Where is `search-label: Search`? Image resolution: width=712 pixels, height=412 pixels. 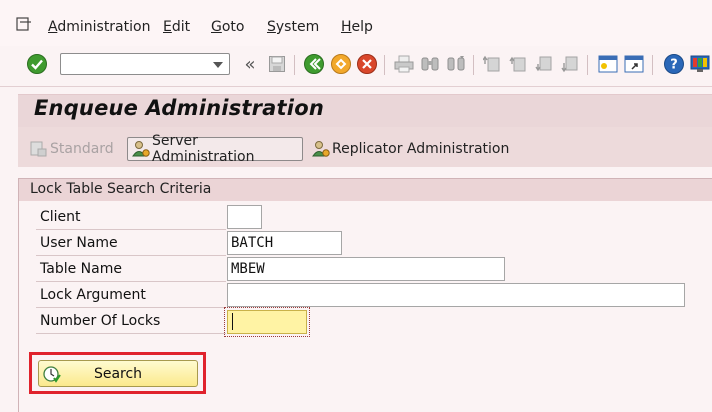
search-label: Search is located at coordinates (118, 373).